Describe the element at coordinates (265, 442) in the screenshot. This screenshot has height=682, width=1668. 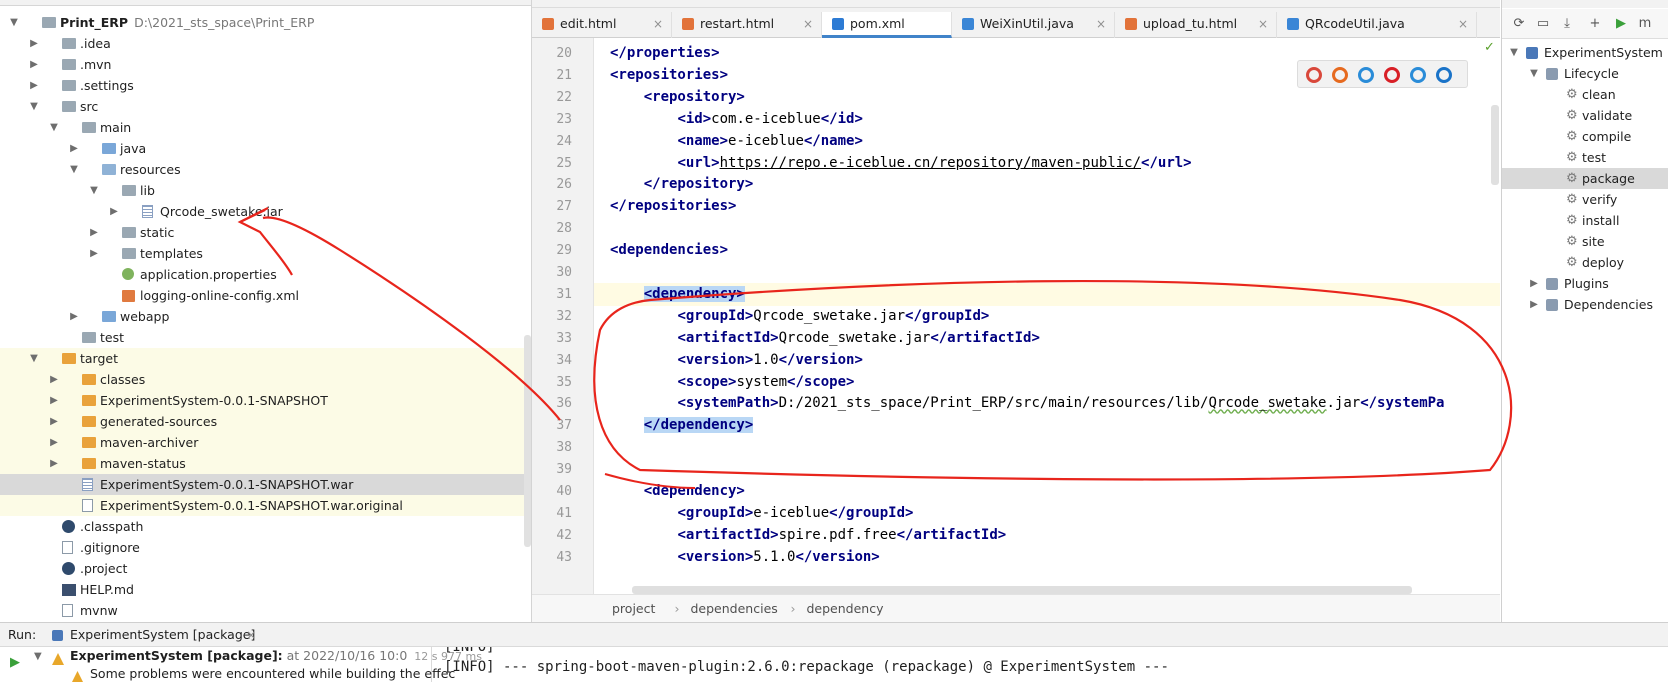
I see `tree-item: ▶ maven-archiver` at that location.